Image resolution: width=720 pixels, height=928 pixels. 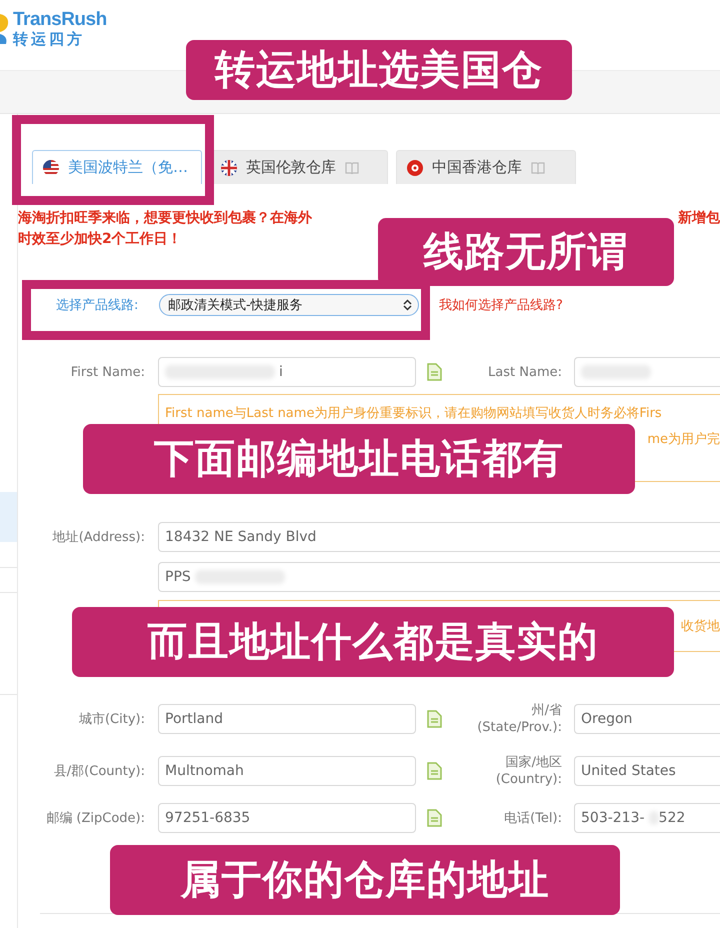 What do you see at coordinates (365, 880) in the screenshot?
I see `annotation-caption: 属于你的仓库的地址` at bounding box center [365, 880].